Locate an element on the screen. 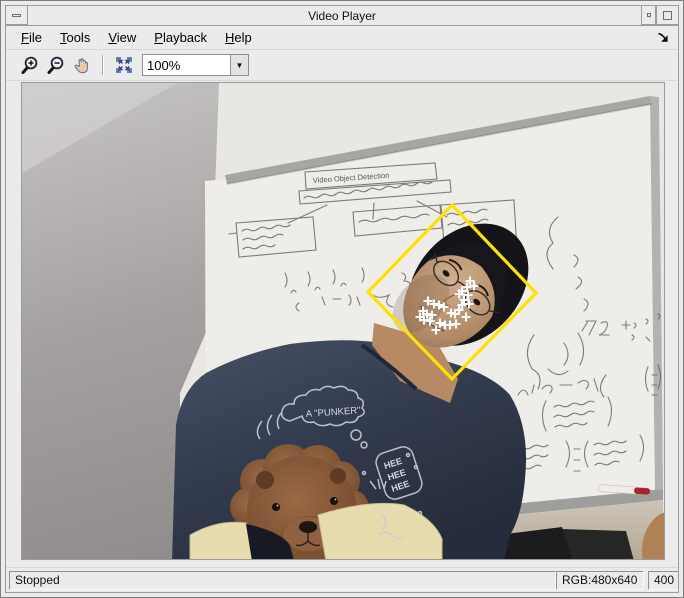 This screenshot has width=684, height=598. zoom-out-button is located at coordinates (56, 65).